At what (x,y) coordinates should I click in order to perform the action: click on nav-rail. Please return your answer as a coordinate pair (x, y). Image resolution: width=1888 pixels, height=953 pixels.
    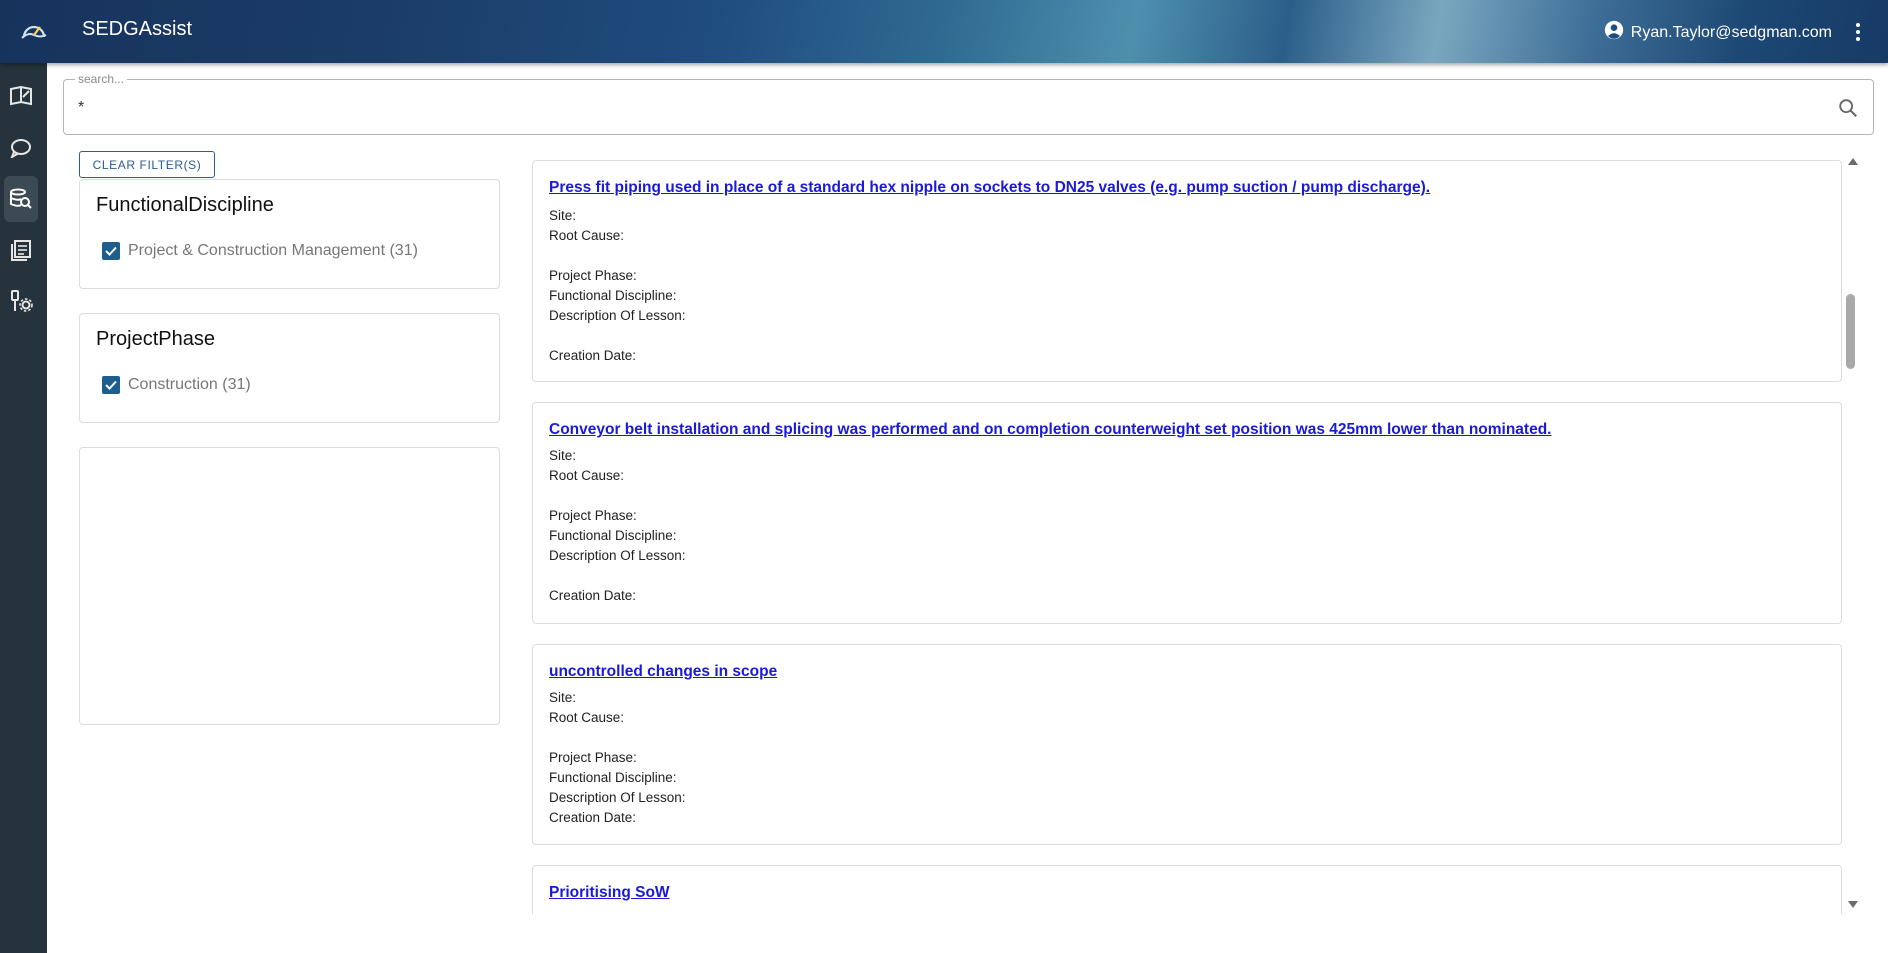
    Looking at the image, I should click on (23, 508).